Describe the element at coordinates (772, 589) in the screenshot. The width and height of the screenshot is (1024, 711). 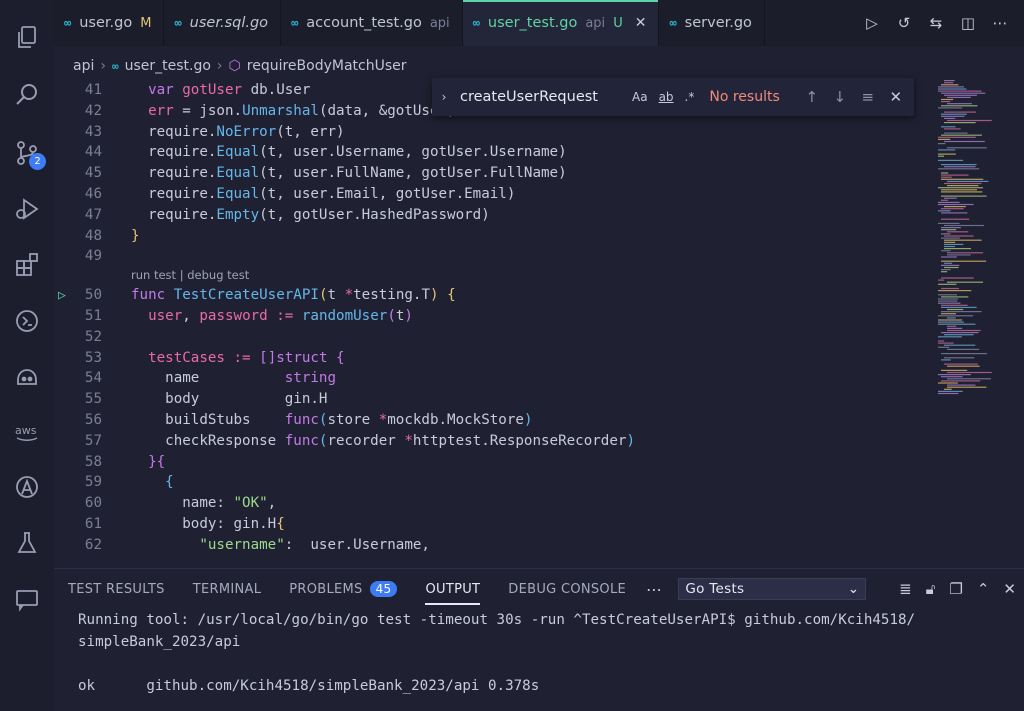
I see `output-channel-select: Go Tests ⌄` at that location.